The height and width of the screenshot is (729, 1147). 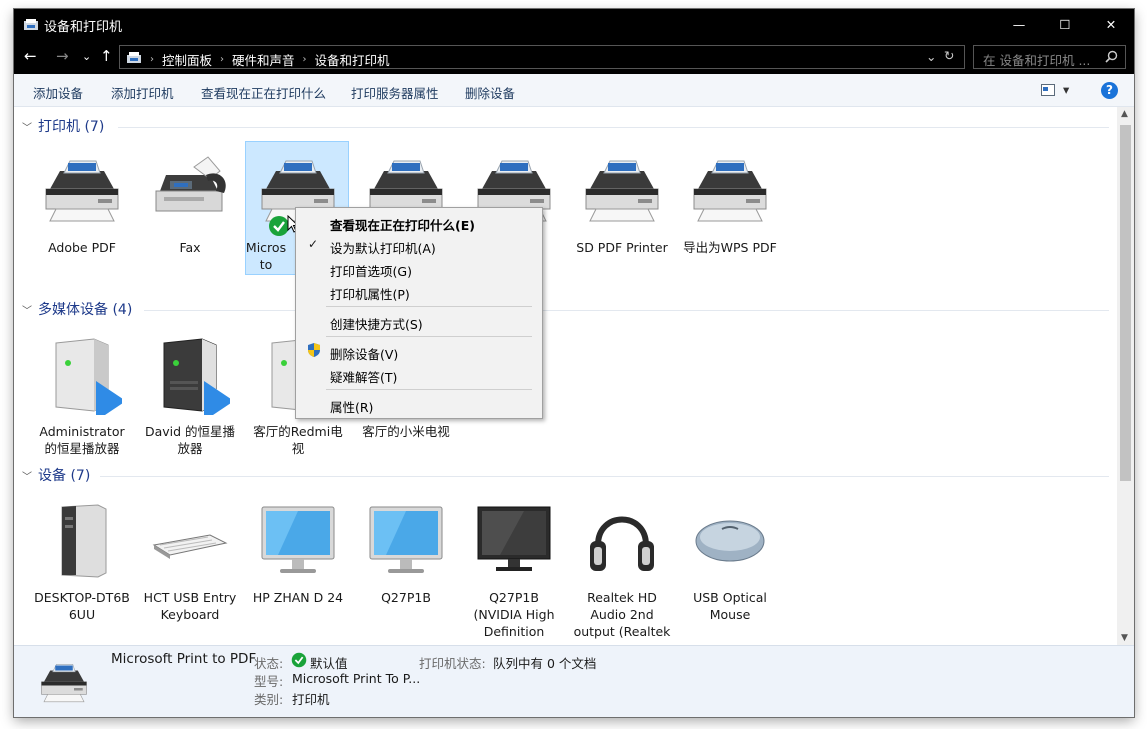 I want to click on group-header-devices: ﹀ 设备 (7), so click(x=56, y=475).